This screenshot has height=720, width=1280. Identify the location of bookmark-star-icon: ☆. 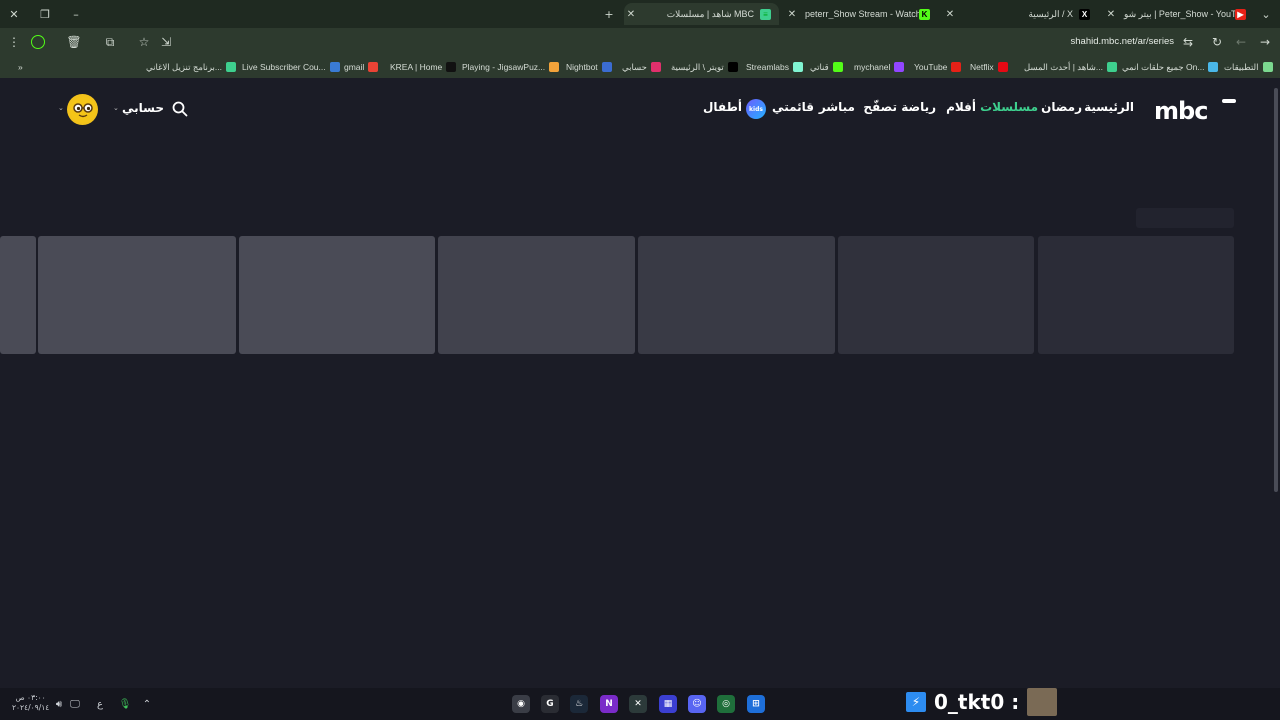
(144, 42).